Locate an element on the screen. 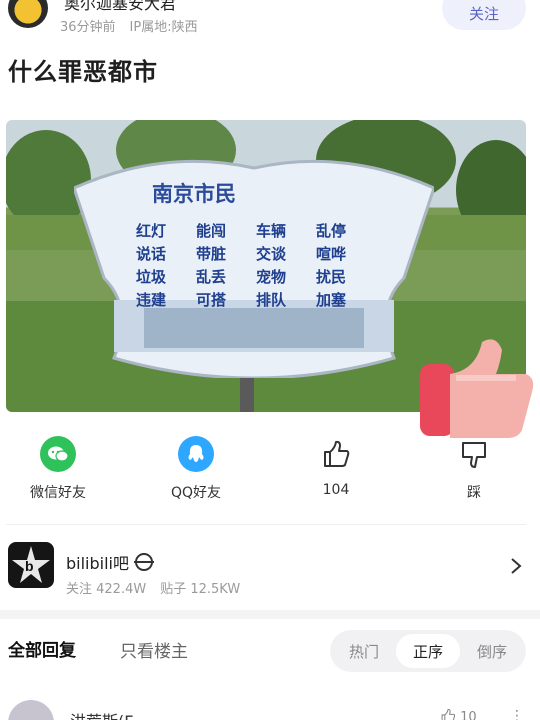  sort-hot: 热门 is located at coordinates (364, 651).